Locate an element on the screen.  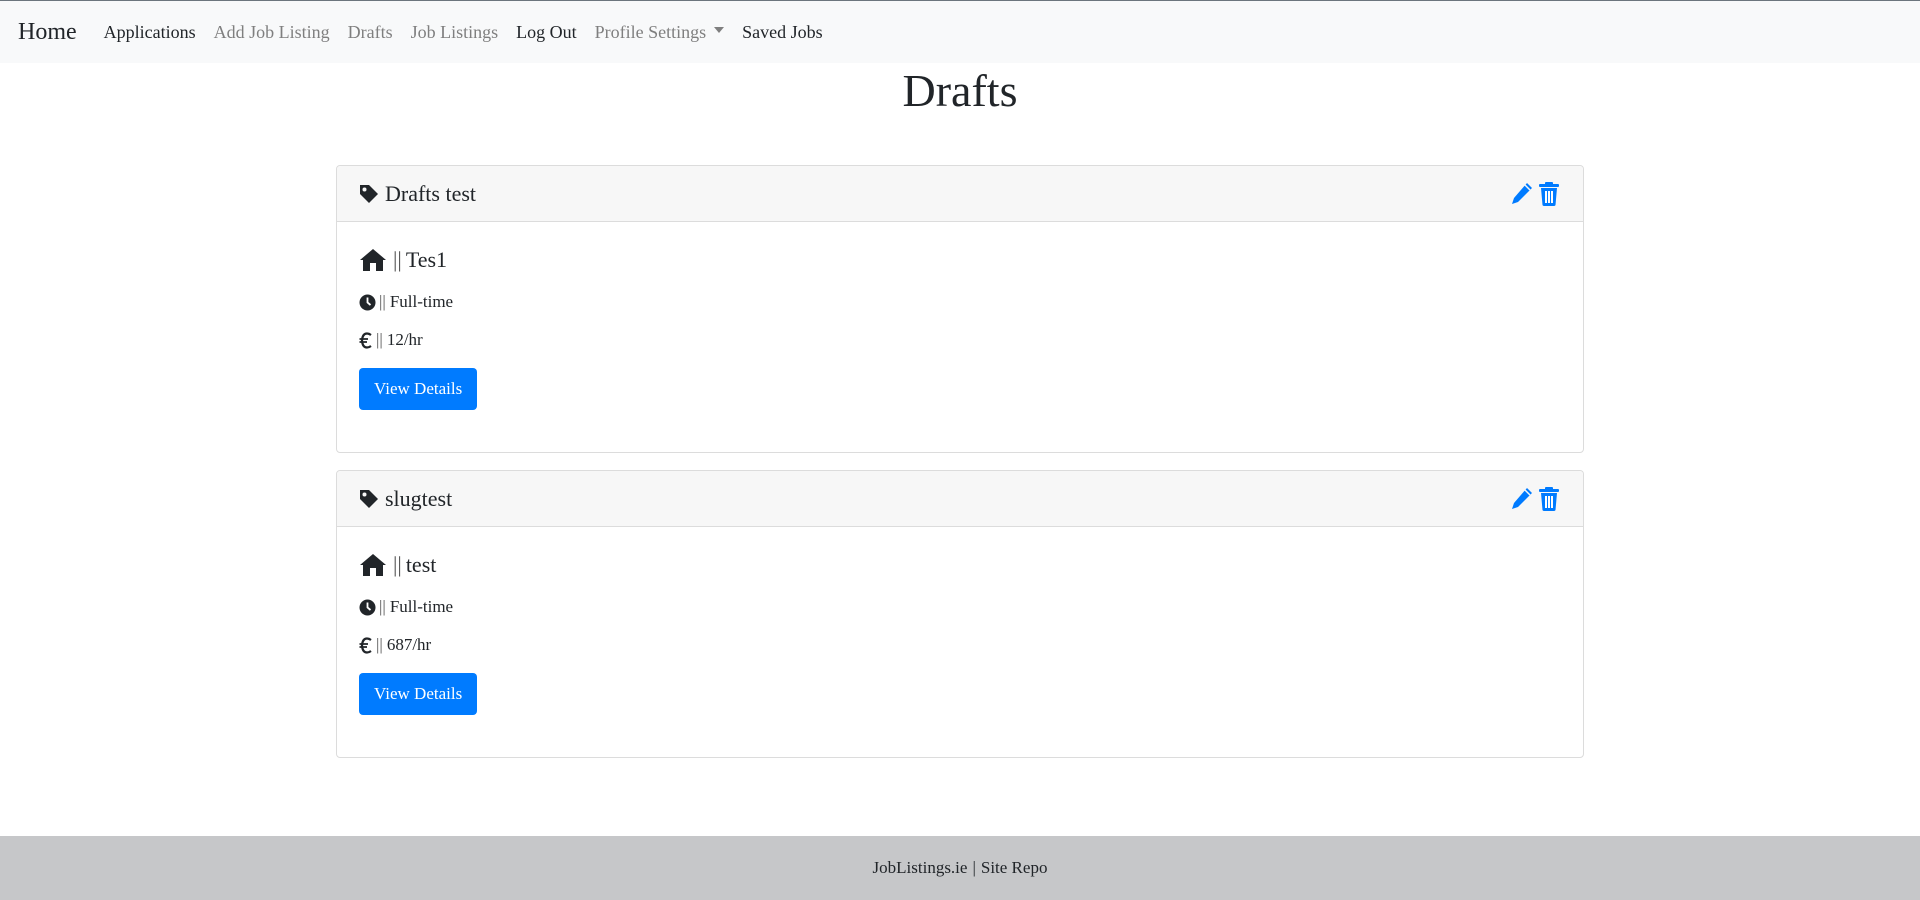
nav-link-label: Applications is located at coordinates (149, 31).